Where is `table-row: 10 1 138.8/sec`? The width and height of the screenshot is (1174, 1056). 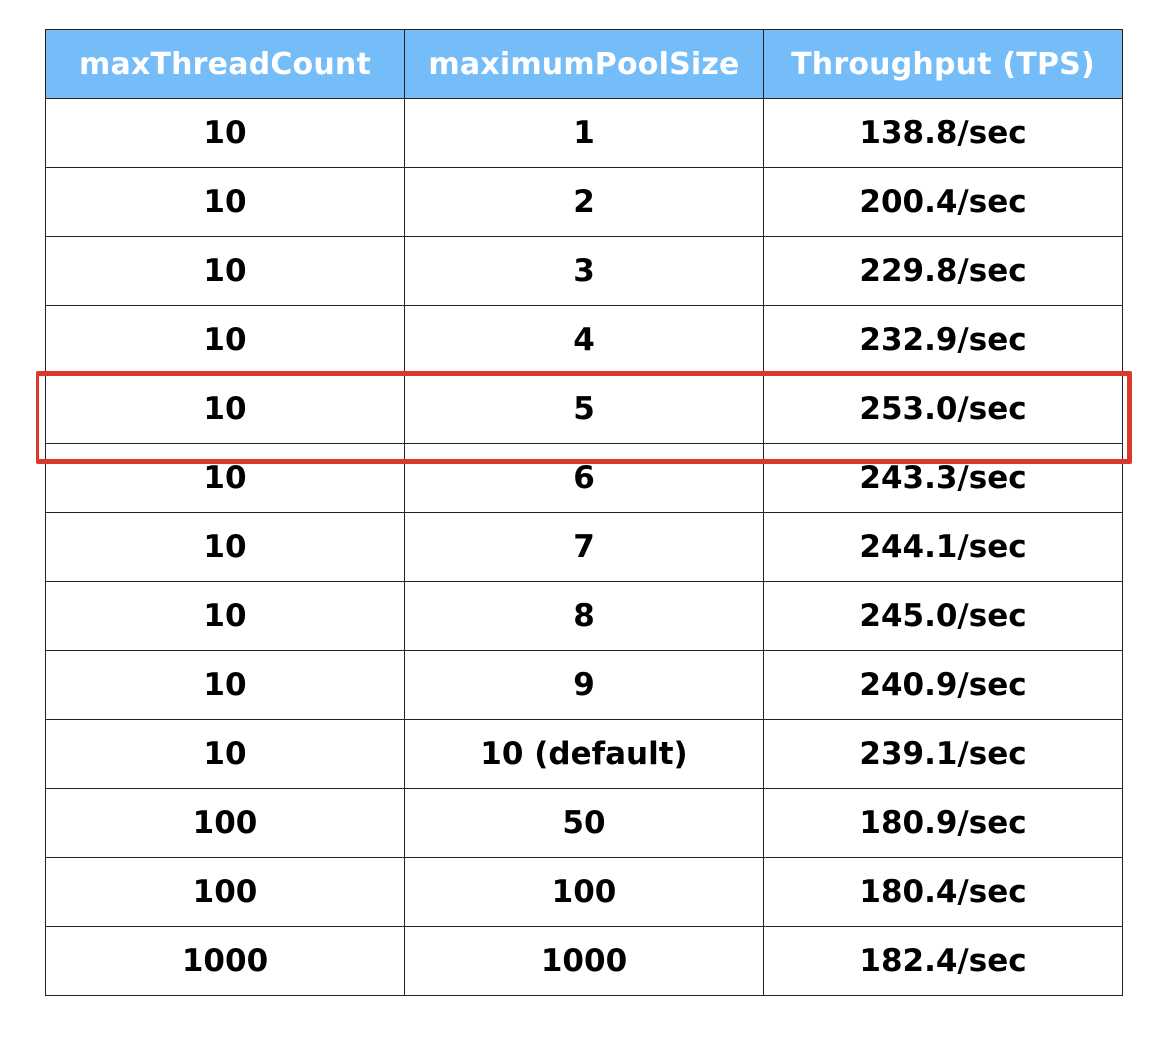 table-row: 10 1 138.8/sec is located at coordinates (584, 133).